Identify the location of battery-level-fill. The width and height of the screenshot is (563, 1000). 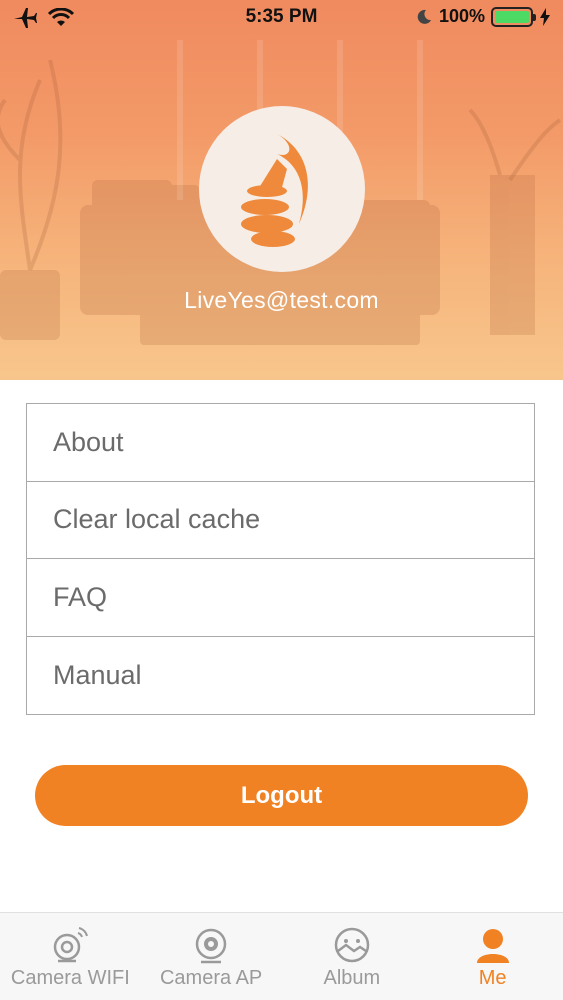
(512, 16).